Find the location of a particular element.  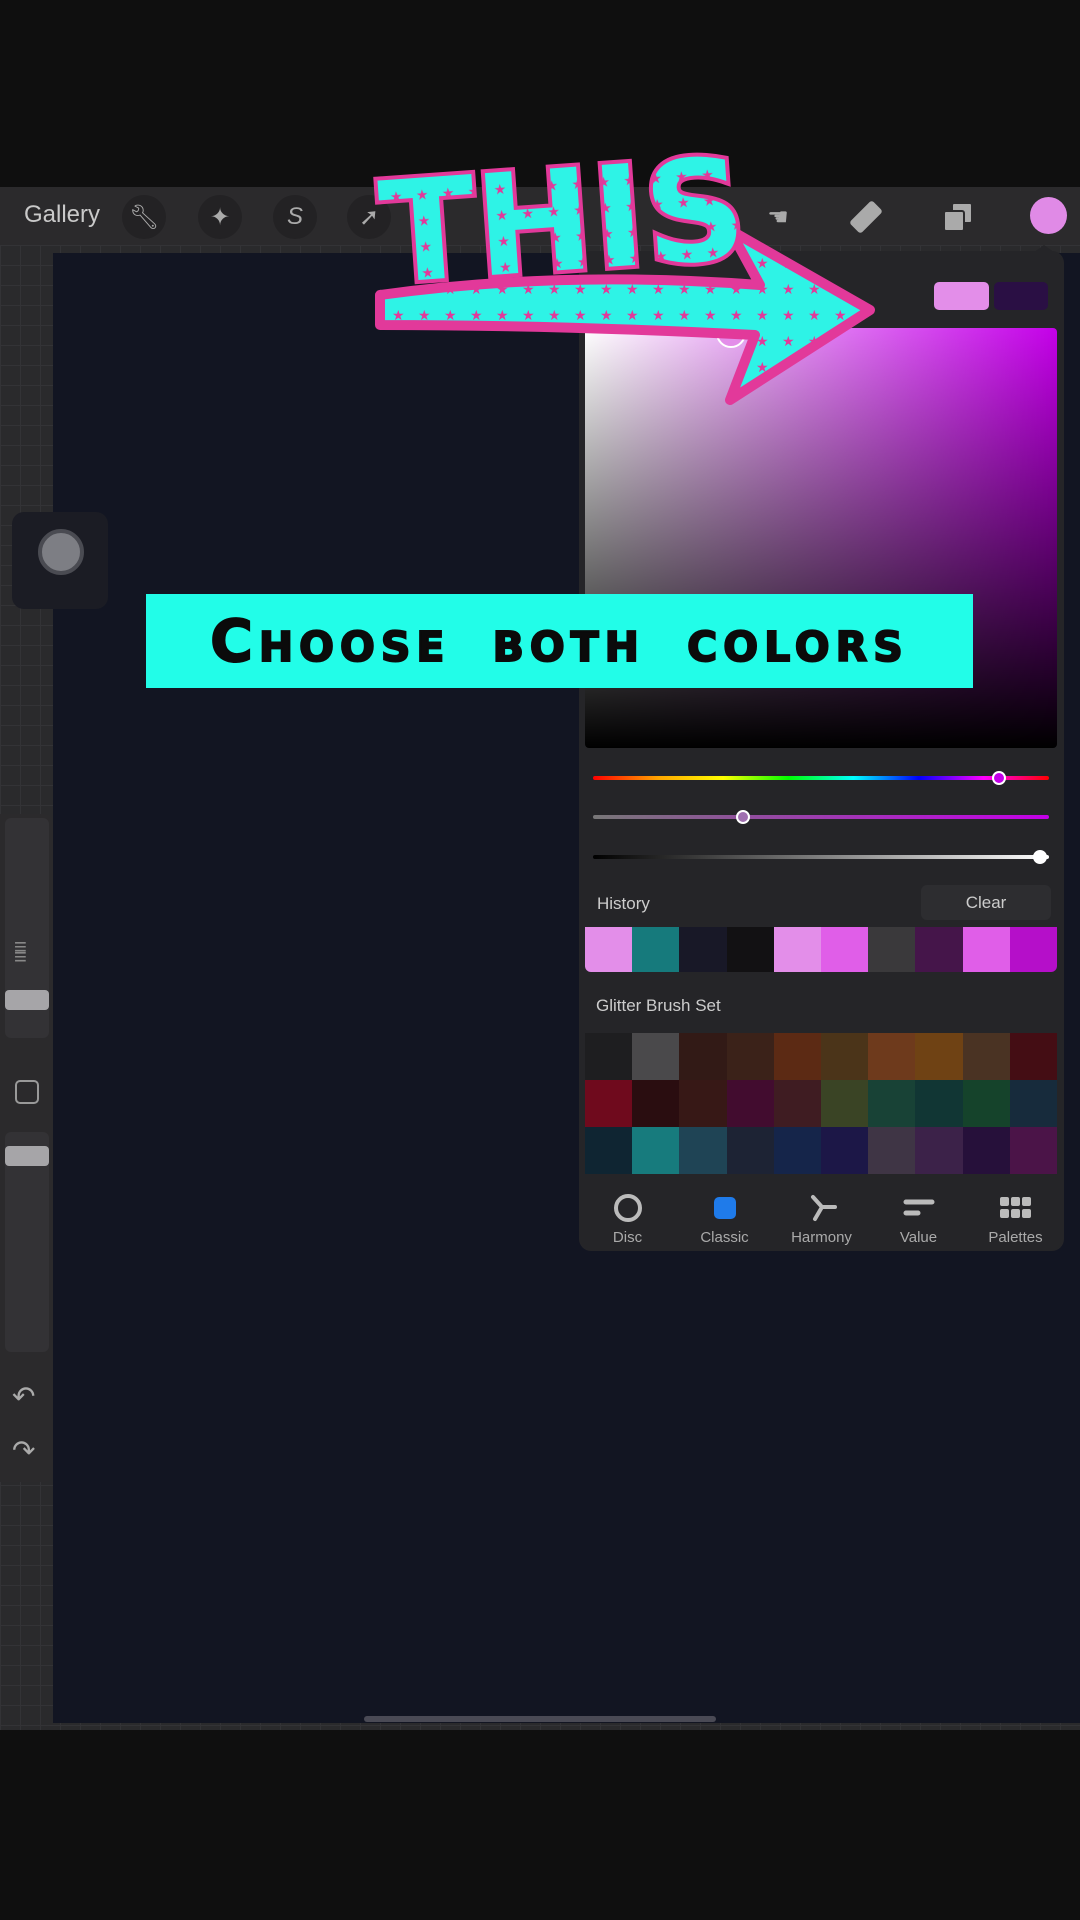

horizontal-scrollbar is located at coordinates (540, 1719).